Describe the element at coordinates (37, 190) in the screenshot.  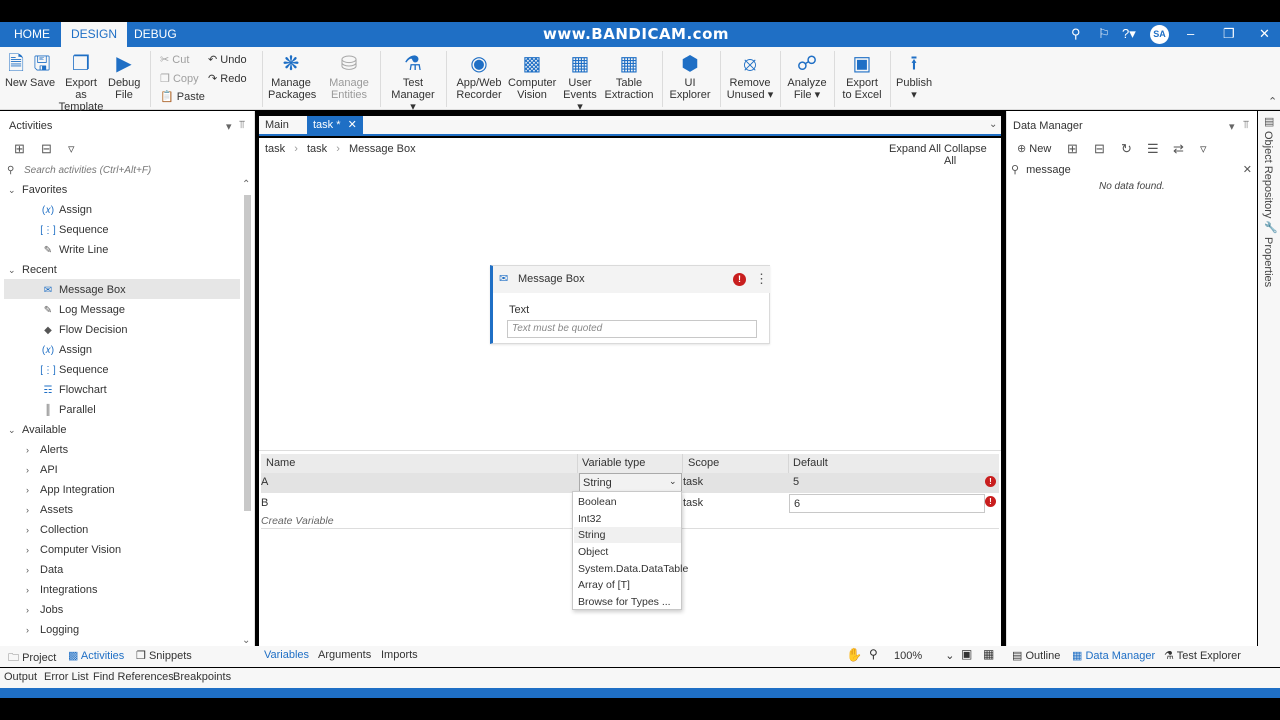
I see `tree-group-favorites: ⌄ Favorites` at that location.